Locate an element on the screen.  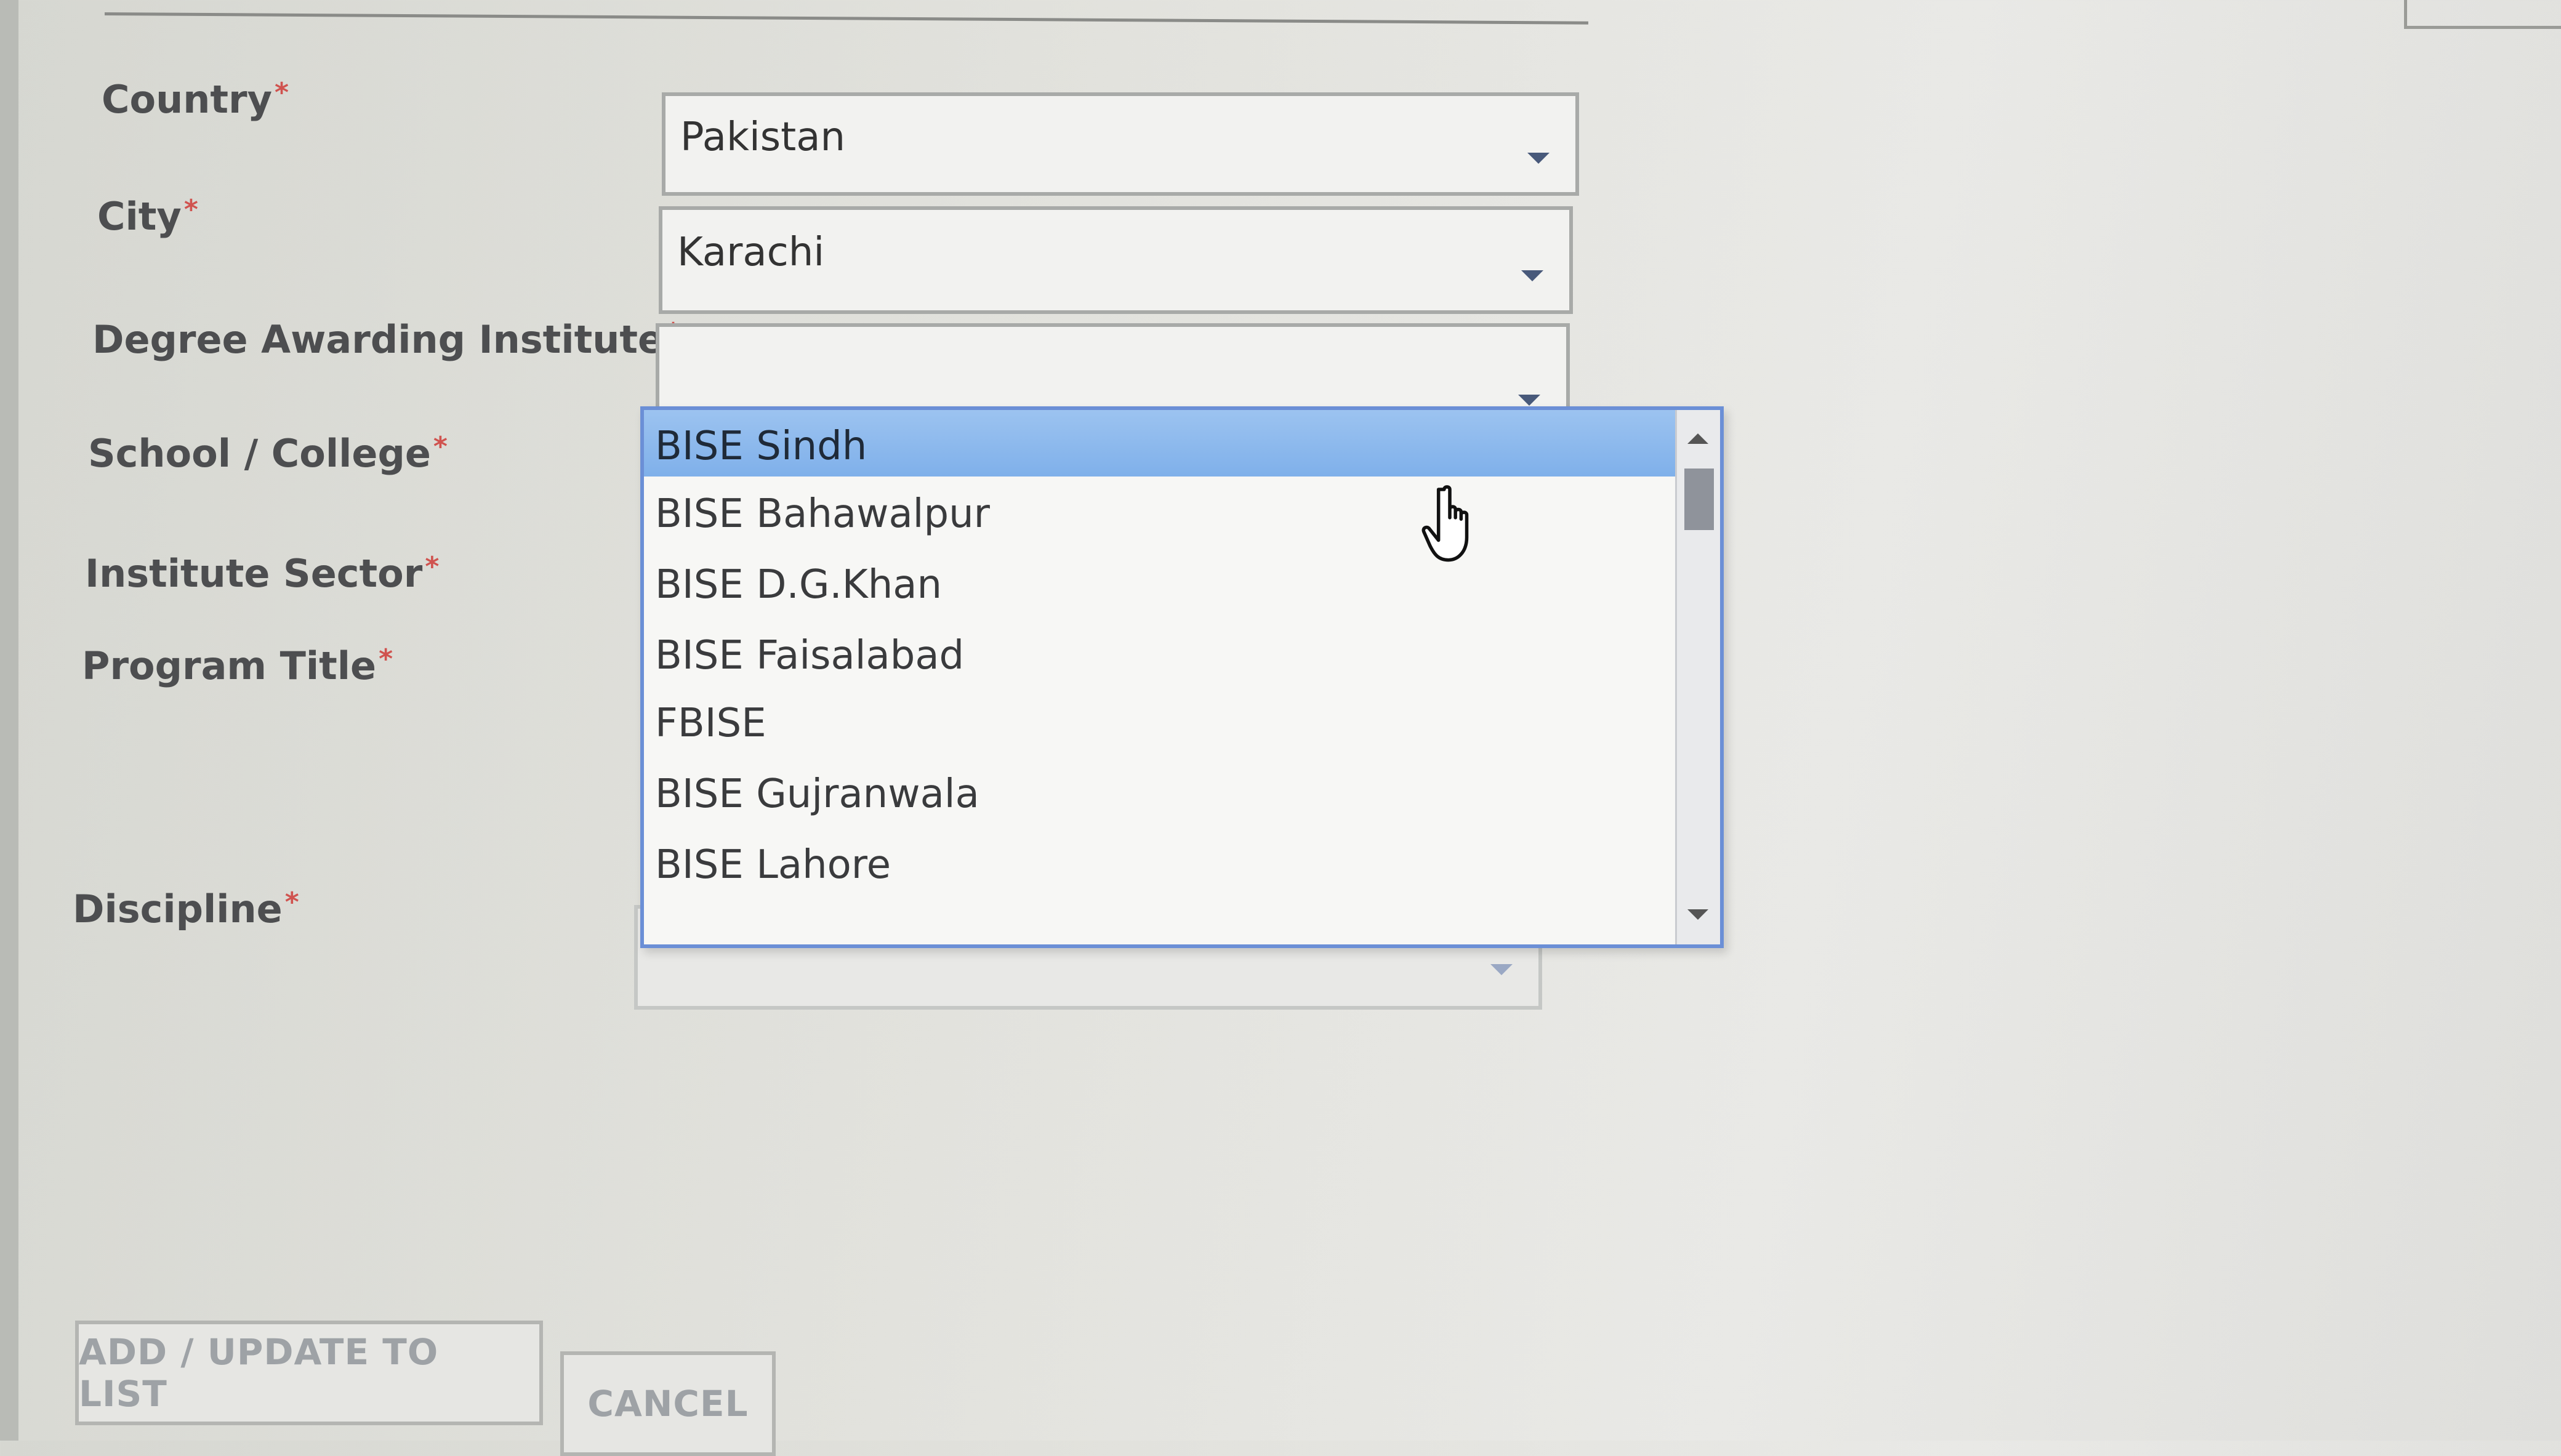
school-college-label: School / College* is located at coordinates (268, 453).